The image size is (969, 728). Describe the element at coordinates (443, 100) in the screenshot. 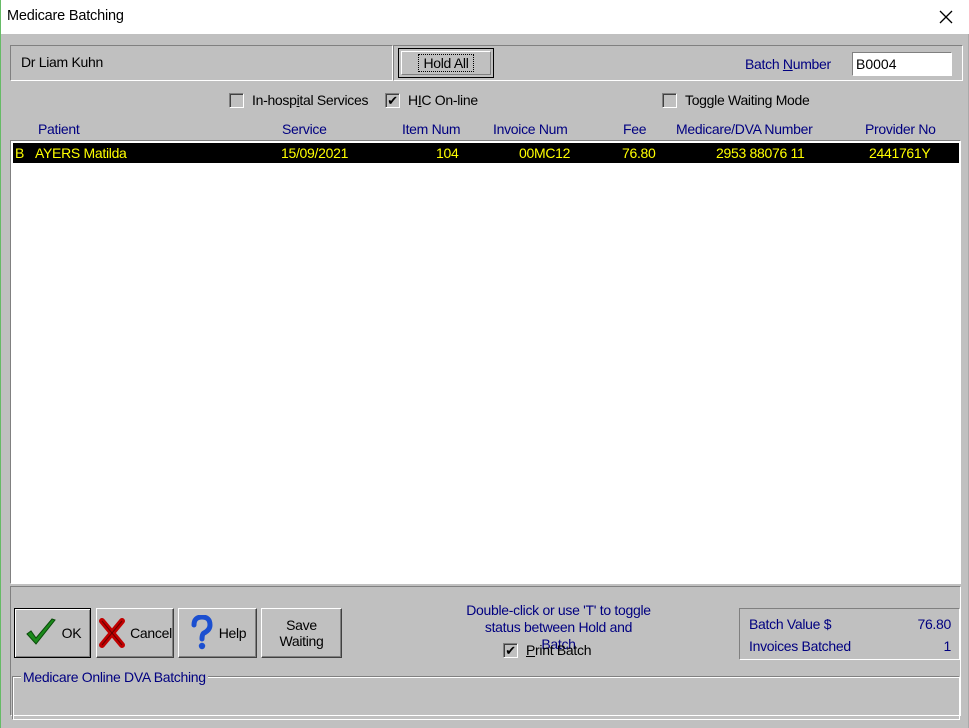

I see `hic-online-label: HIC On-line` at that location.